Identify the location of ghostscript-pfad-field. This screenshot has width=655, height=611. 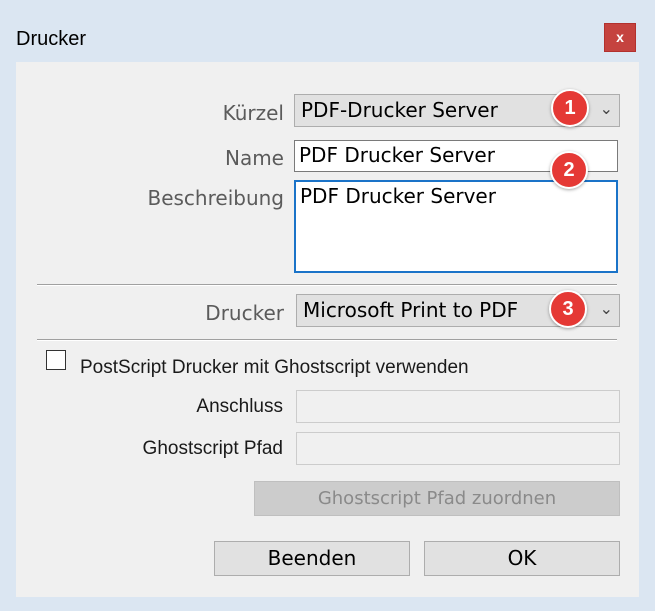
(458, 448).